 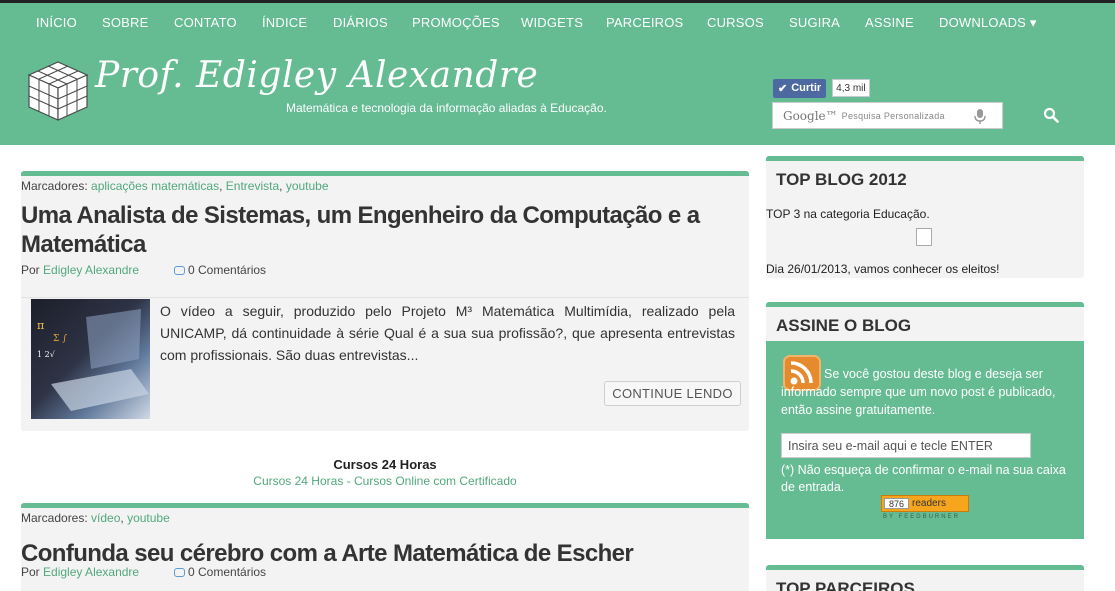 I want to click on svg-text: Σ ∫, so click(x=60, y=339).